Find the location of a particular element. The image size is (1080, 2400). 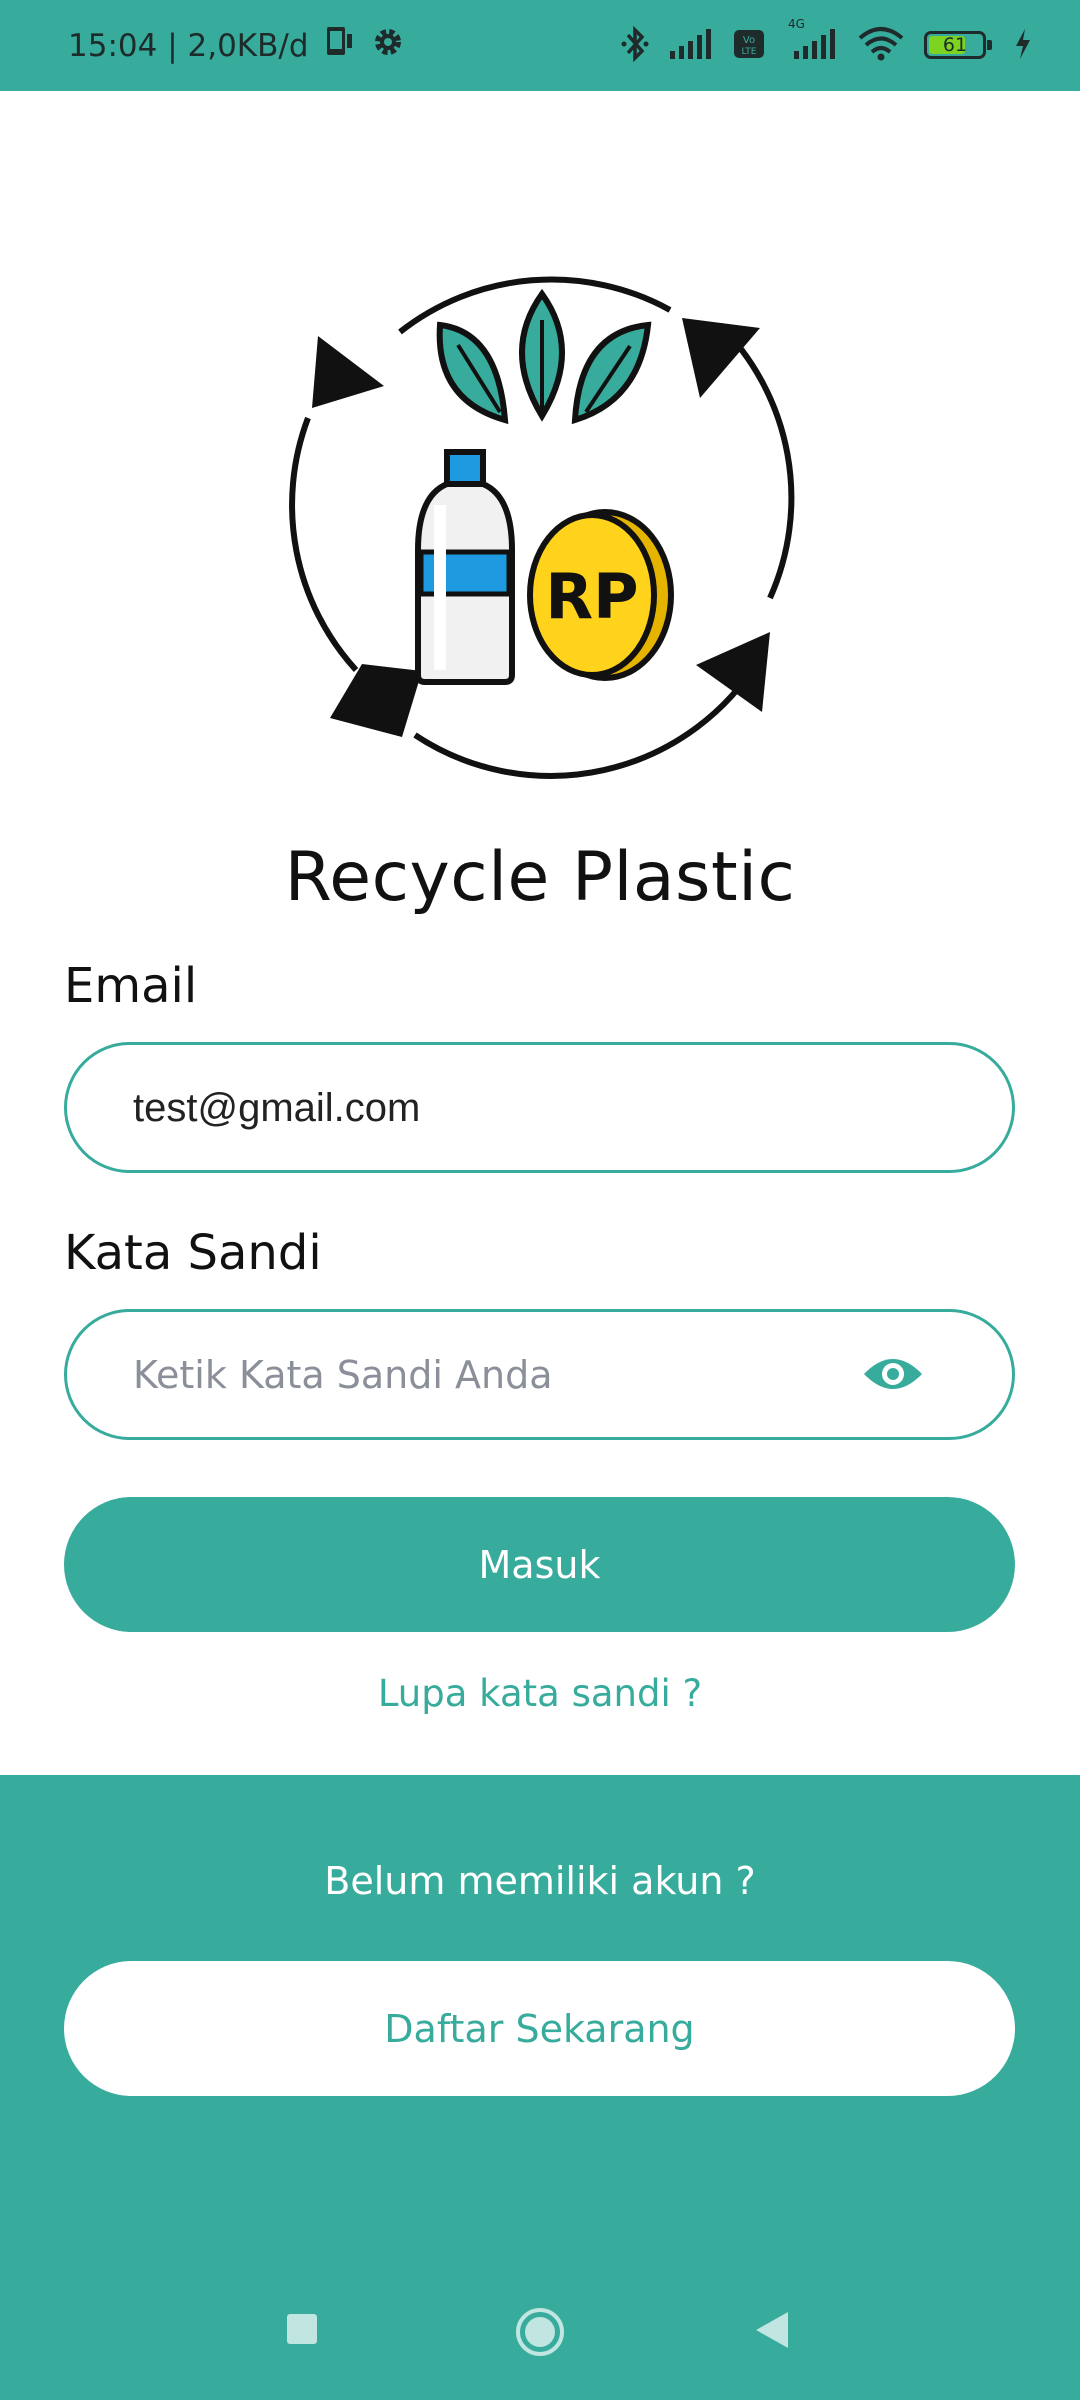

recents-nav-icon is located at coordinates (302, 2331).